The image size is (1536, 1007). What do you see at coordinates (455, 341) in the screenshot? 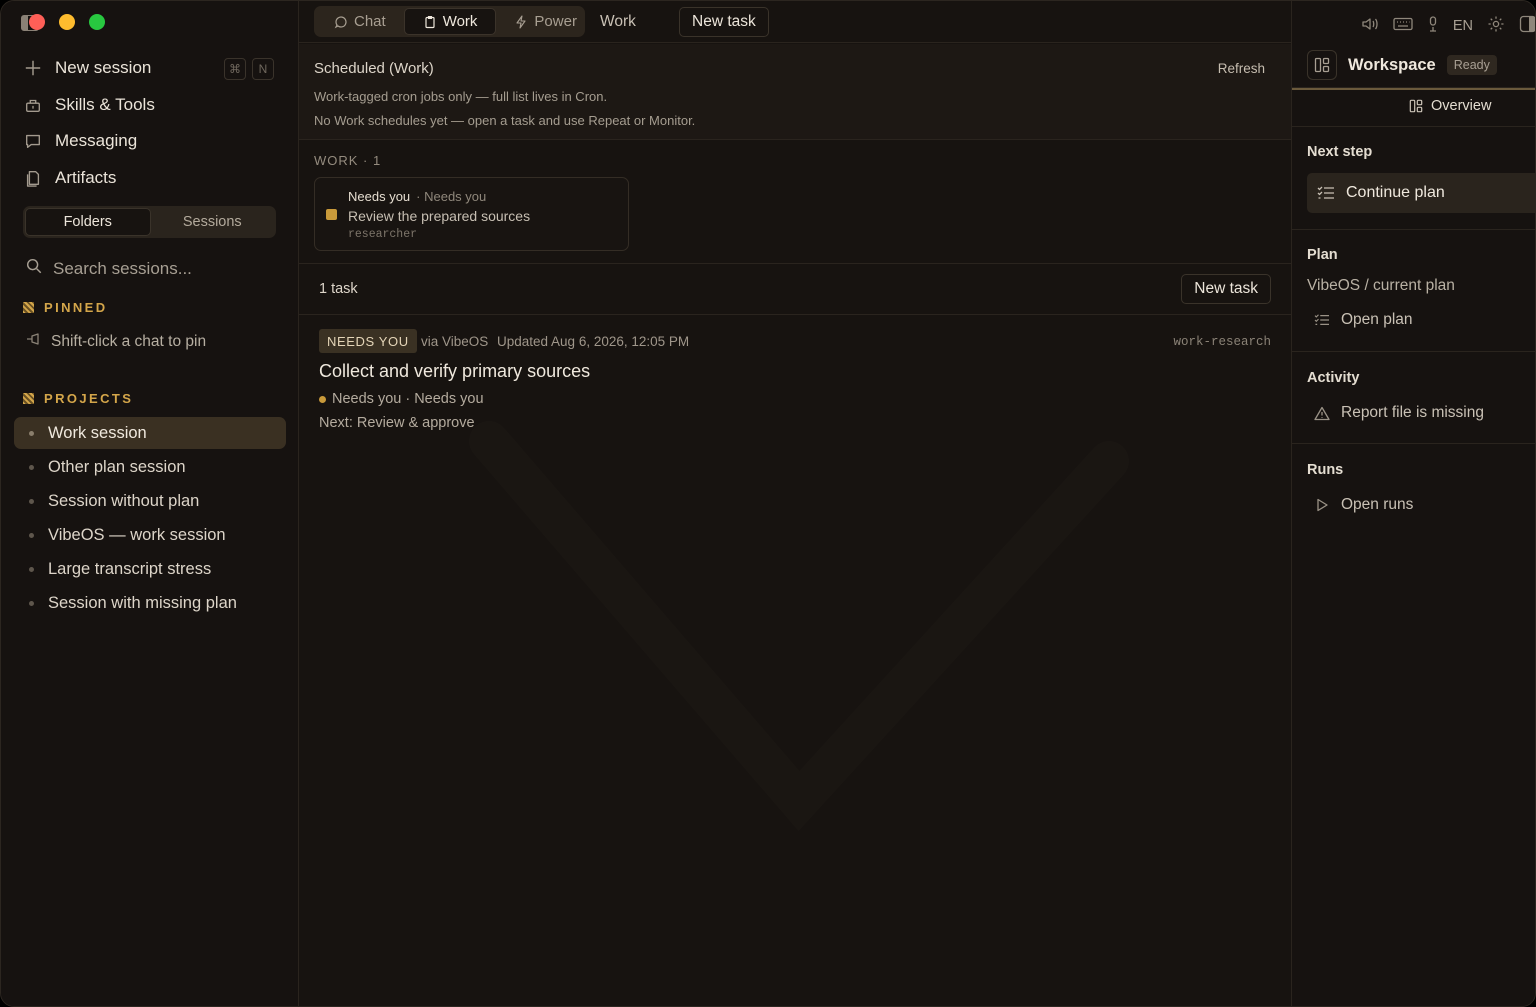
I see `task-source: via VibeOS` at bounding box center [455, 341].